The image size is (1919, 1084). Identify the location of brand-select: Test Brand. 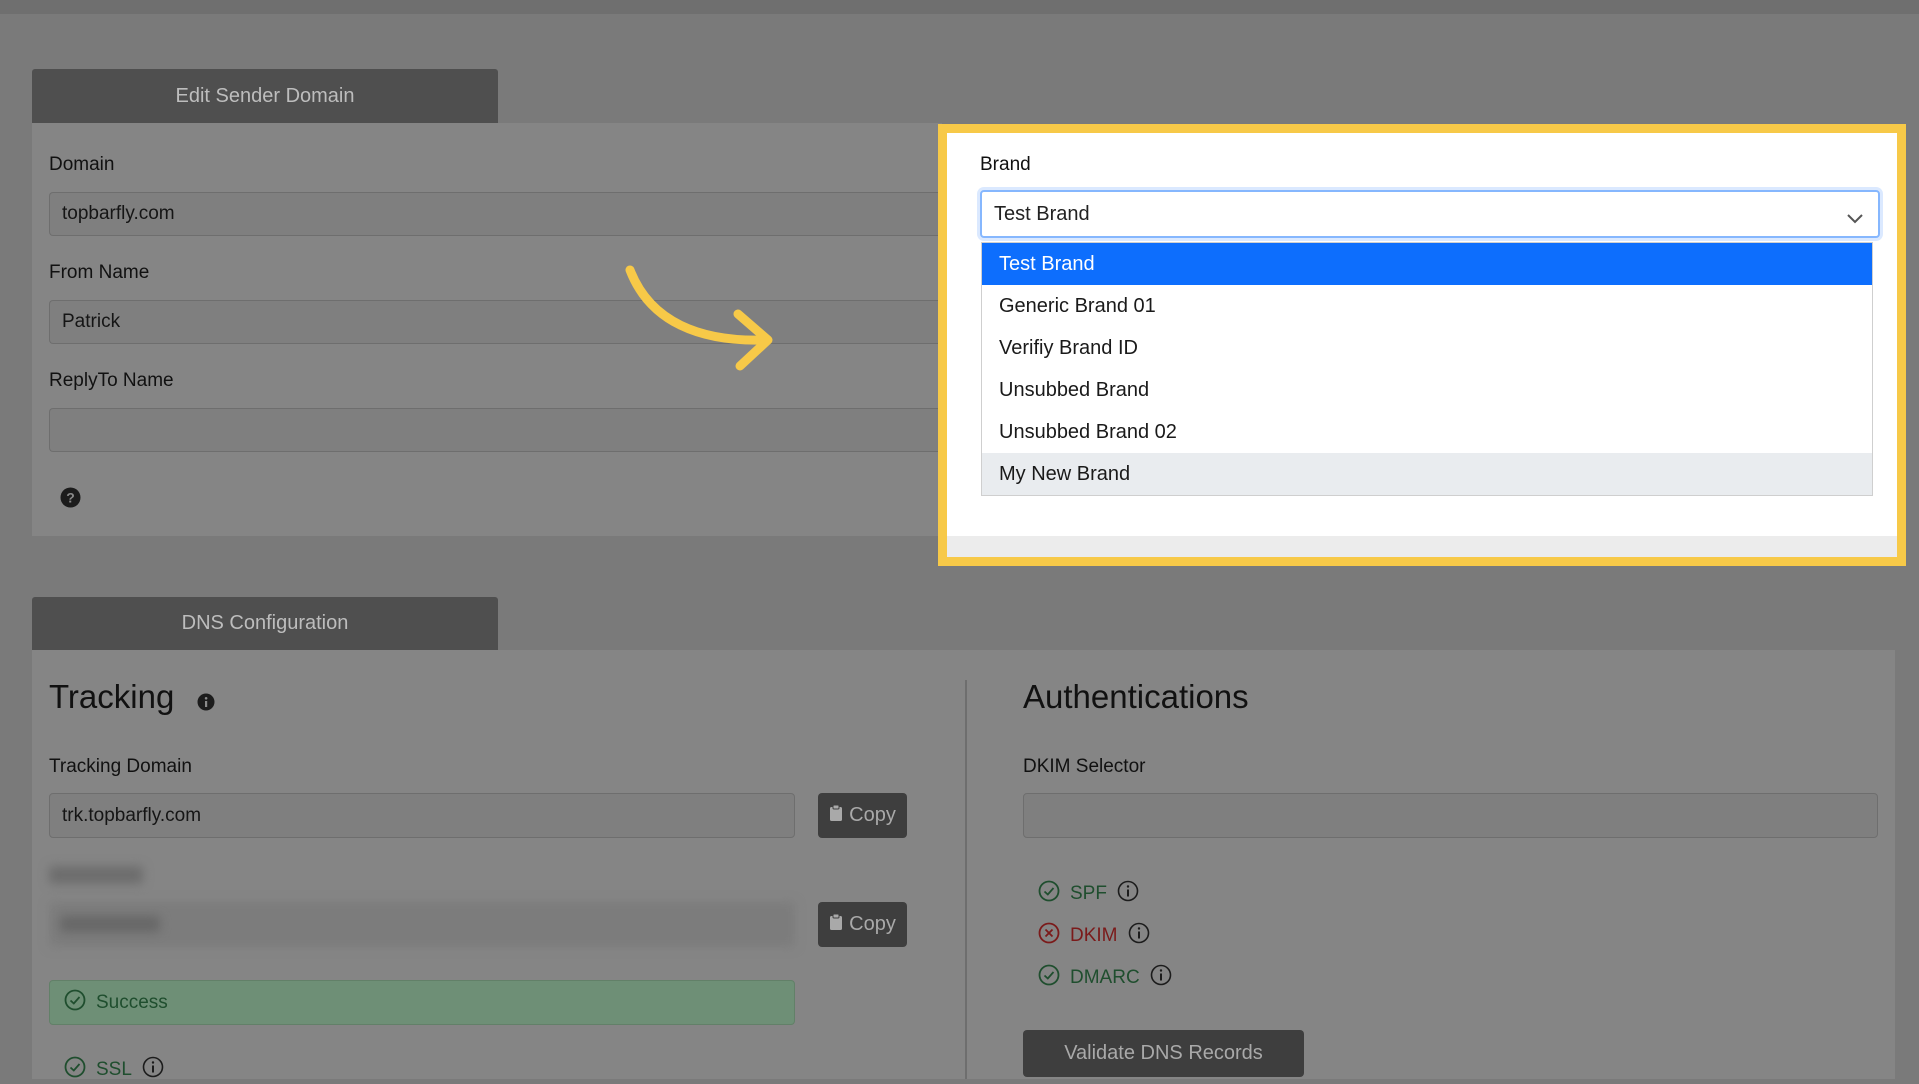
(1430, 214).